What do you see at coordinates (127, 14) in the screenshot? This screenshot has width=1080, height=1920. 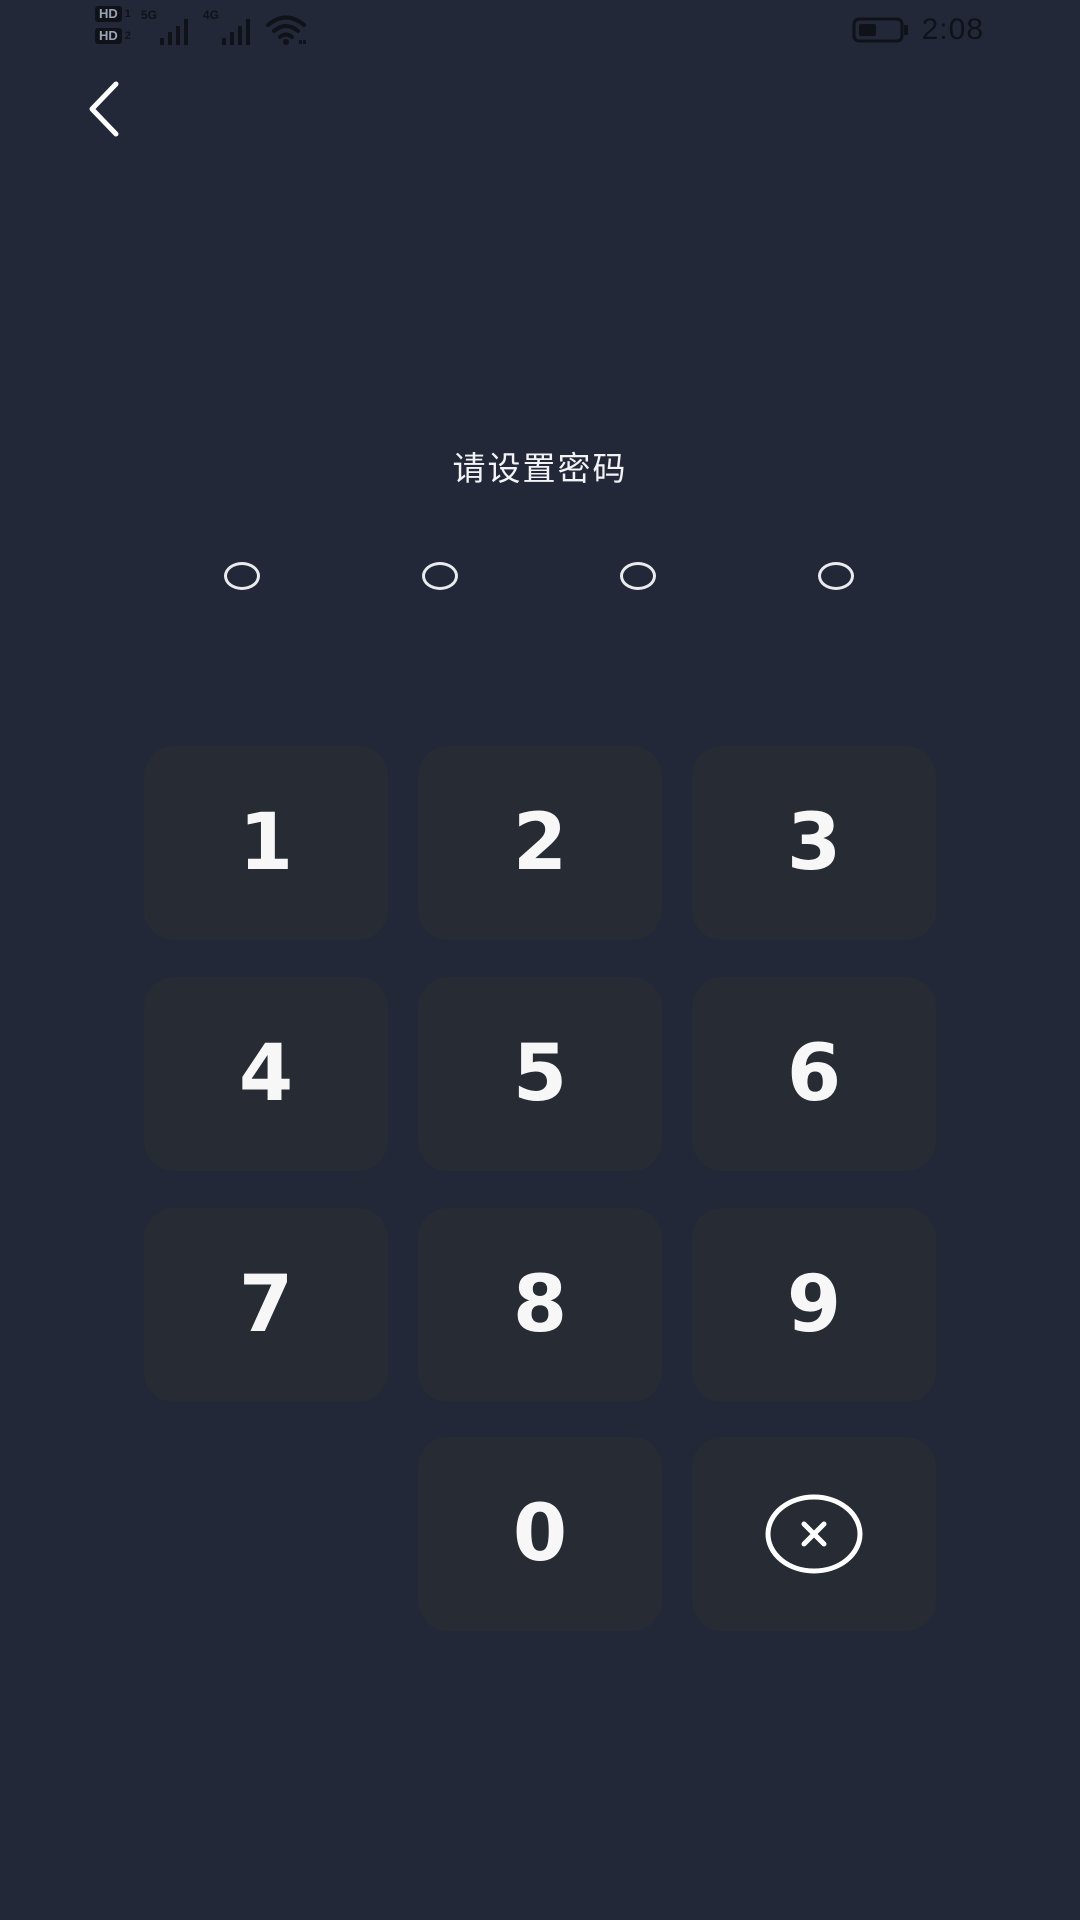 I see `hd-number: 1` at bounding box center [127, 14].